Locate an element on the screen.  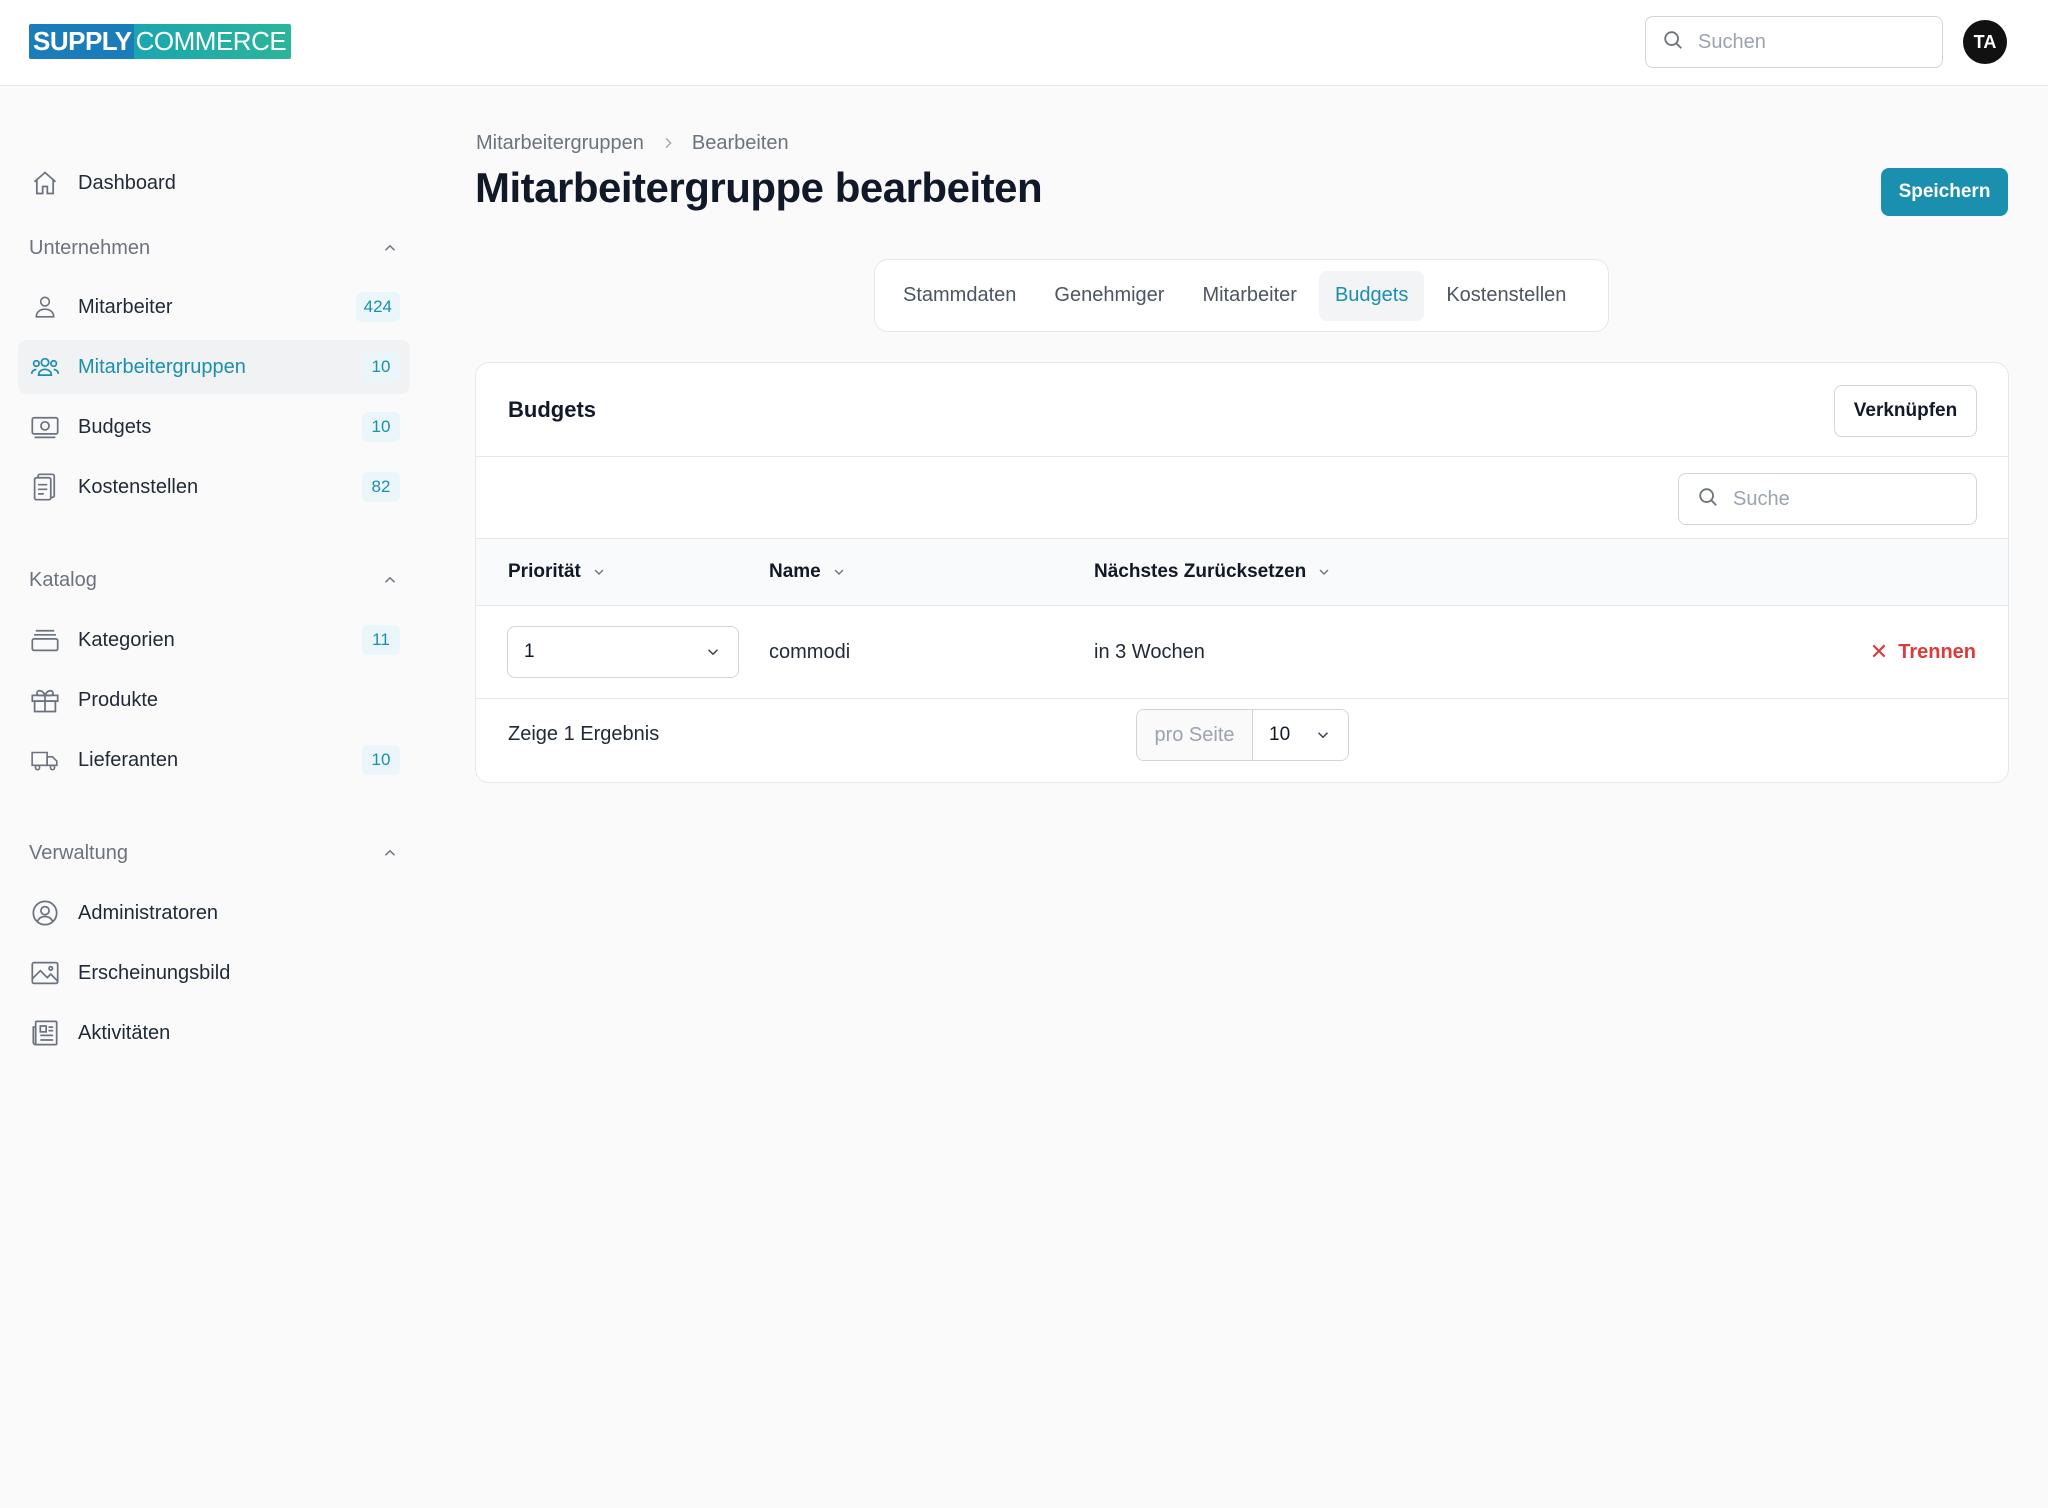
sidebar-item-label: Produkte is located at coordinates (118, 699).